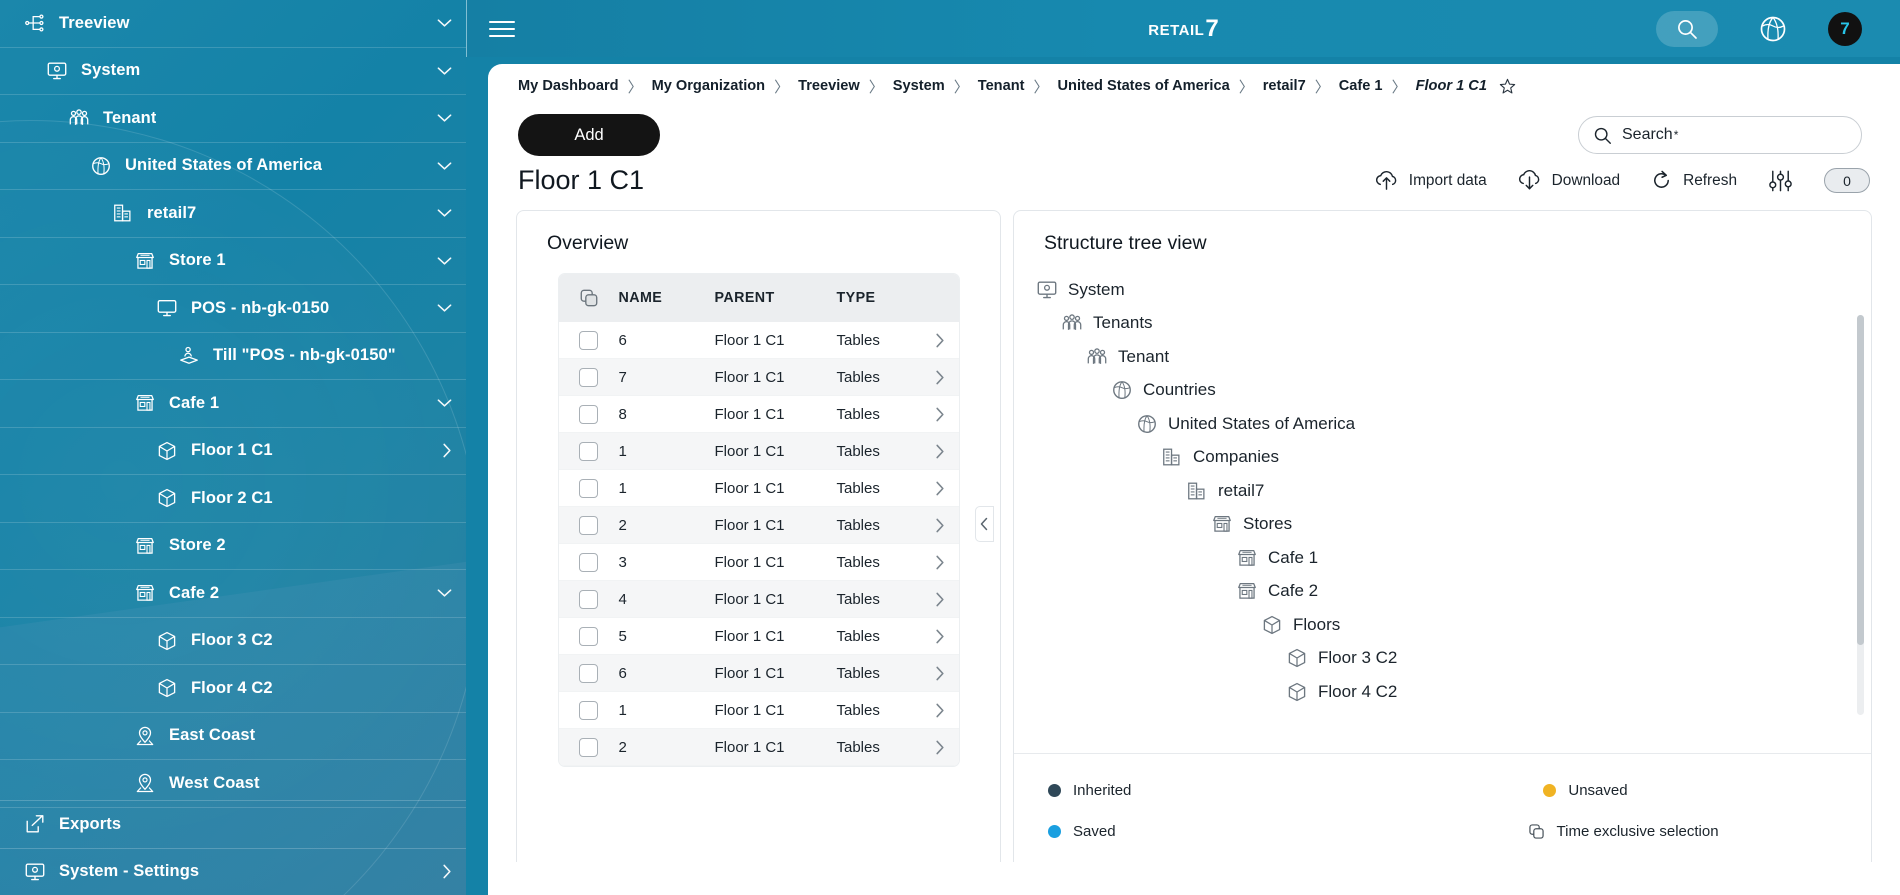 This screenshot has height=895, width=1900. Describe the element at coordinates (1773, 29) in the screenshot. I see `language-globe-button` at that location.